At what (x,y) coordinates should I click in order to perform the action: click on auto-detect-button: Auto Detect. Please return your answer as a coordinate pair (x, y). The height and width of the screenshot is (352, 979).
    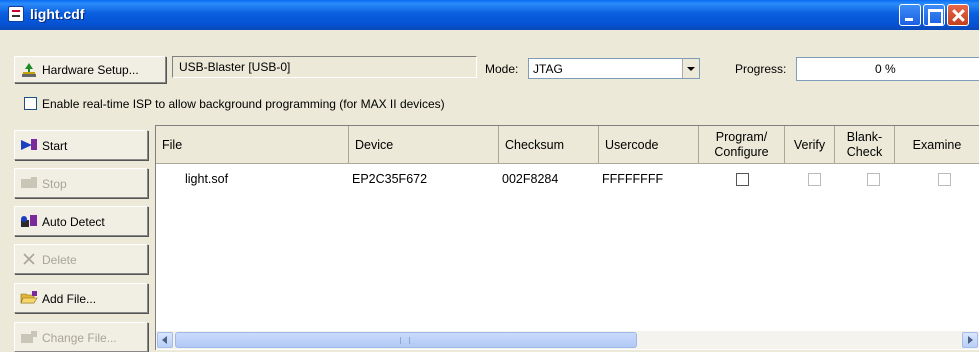
    Looking at the image, I should click on (81, 221).